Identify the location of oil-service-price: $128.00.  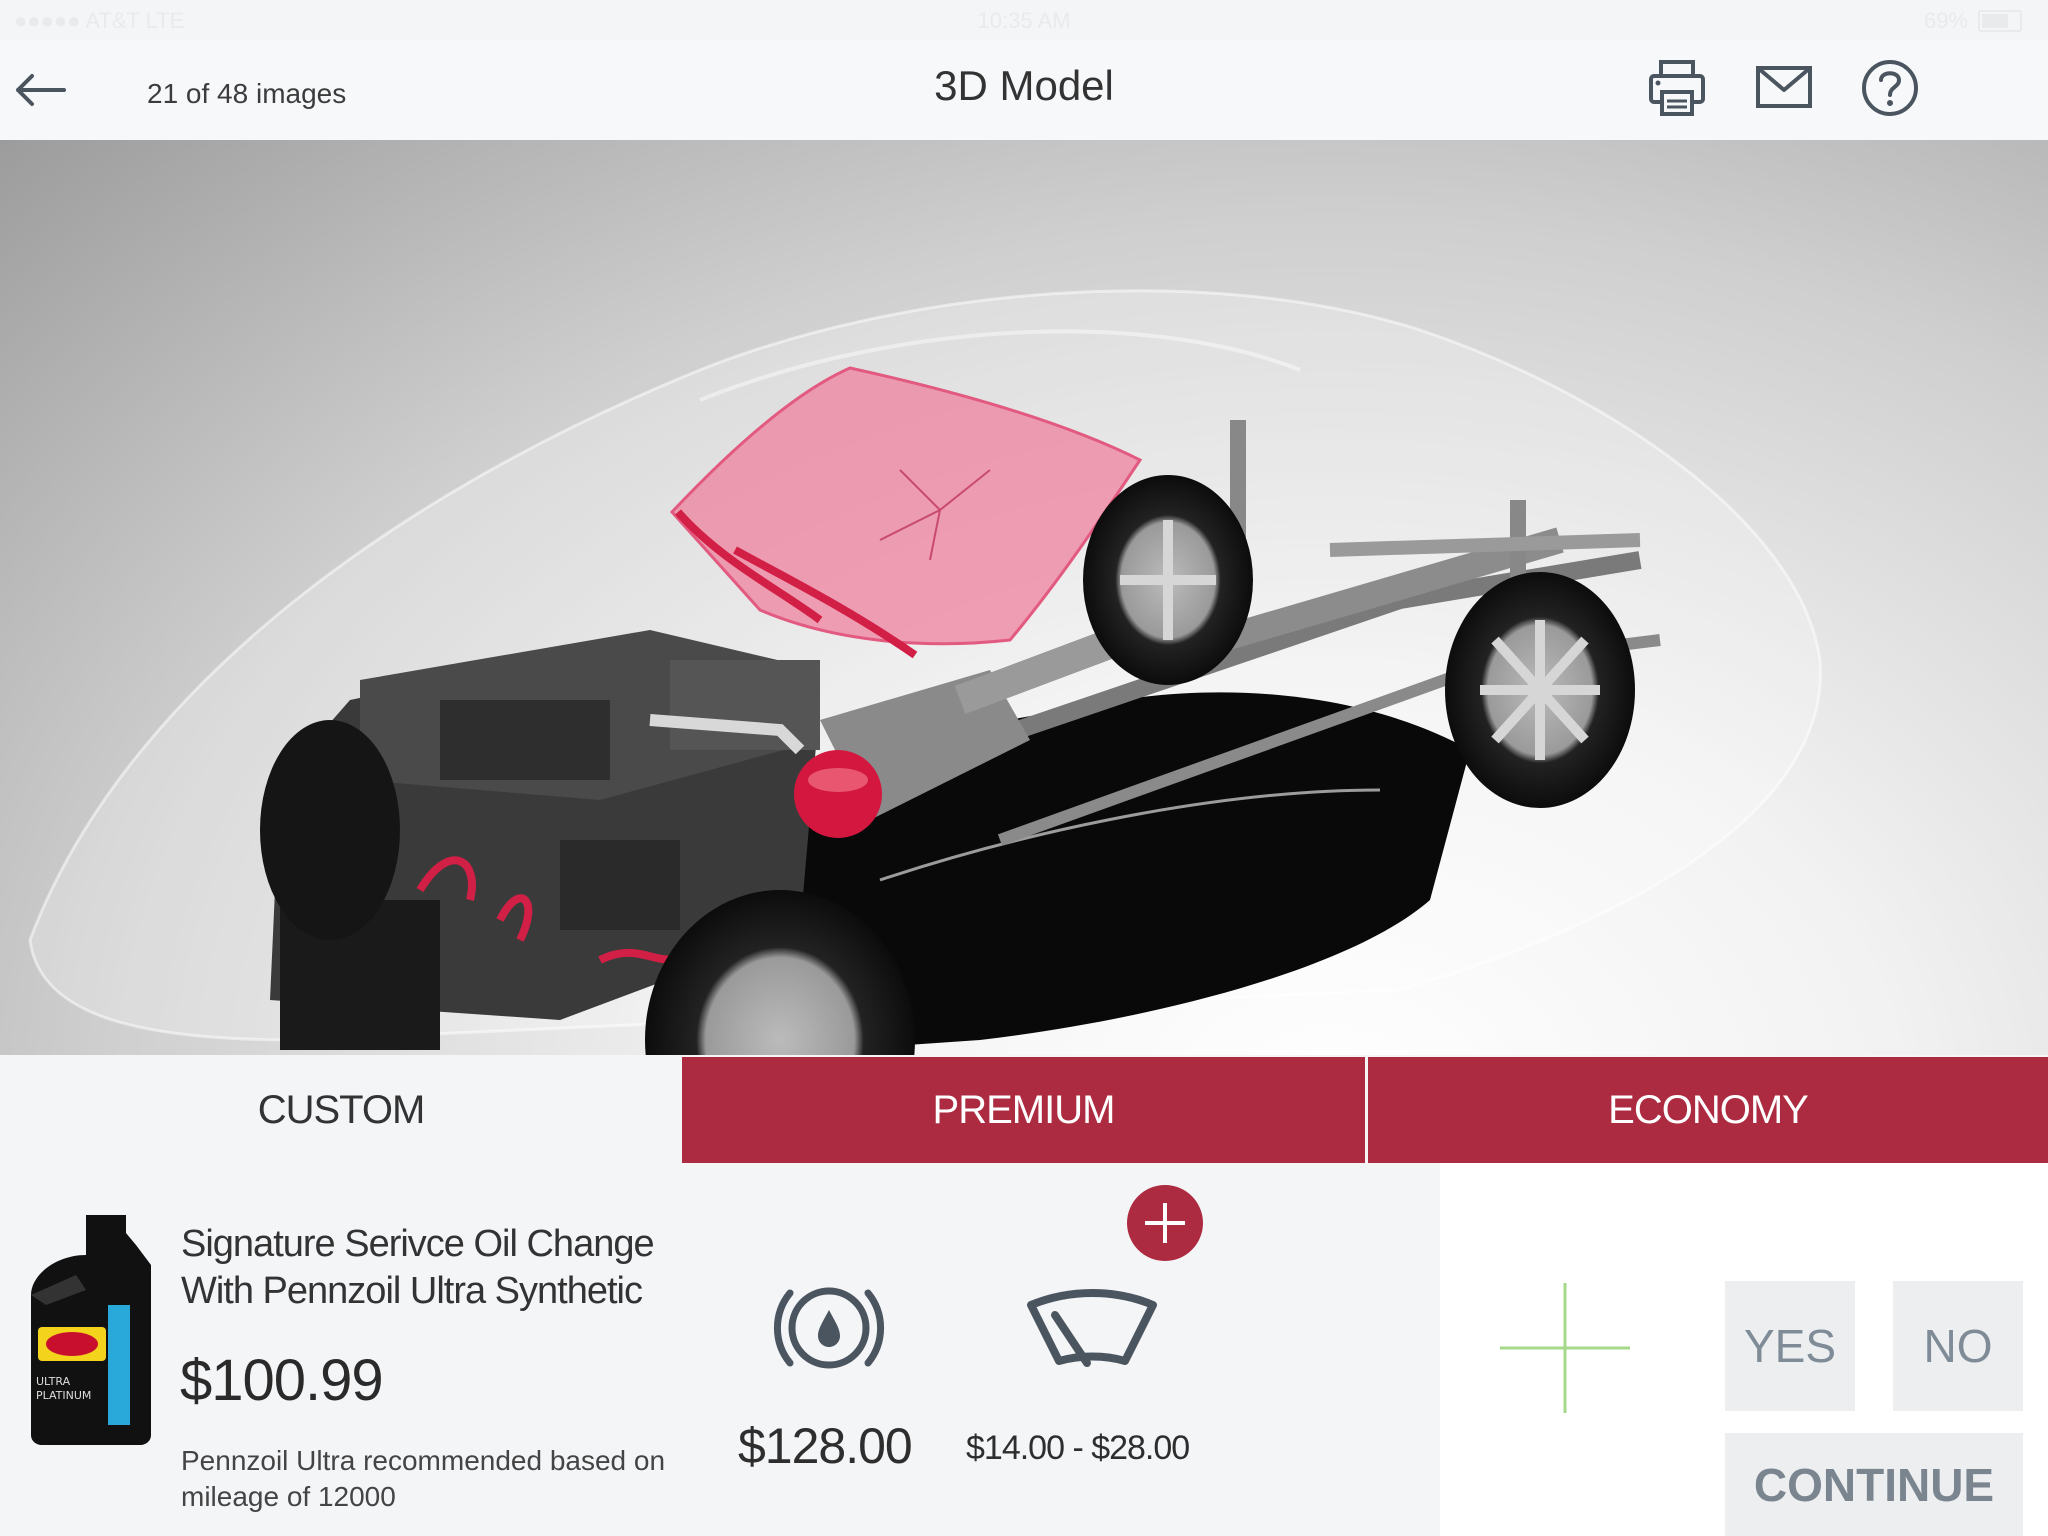
(825, 1446).